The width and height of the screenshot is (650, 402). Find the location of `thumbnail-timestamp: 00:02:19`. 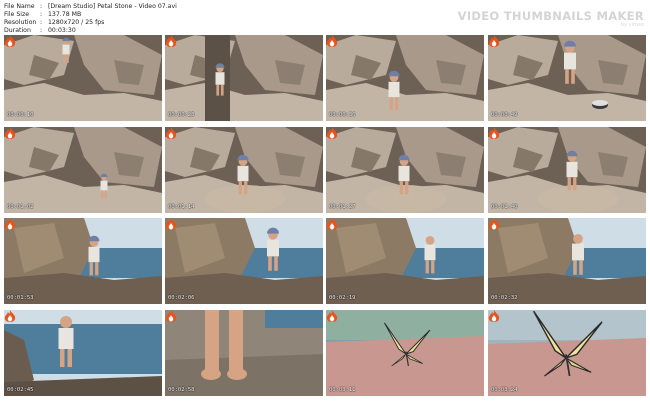

thumbnail-timestamp: 00:02:19 is located at coordinates (342, 298).